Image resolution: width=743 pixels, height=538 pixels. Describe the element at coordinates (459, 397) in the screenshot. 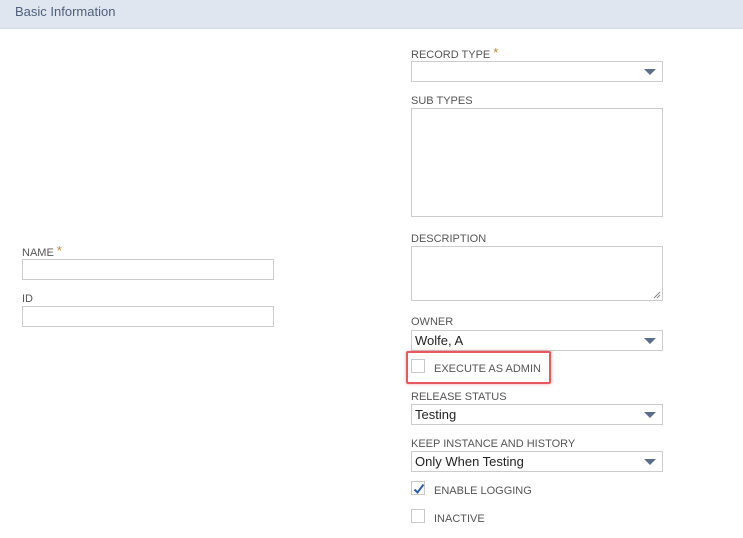

I see `release-status-label: RELEASE STATUS` at that location.